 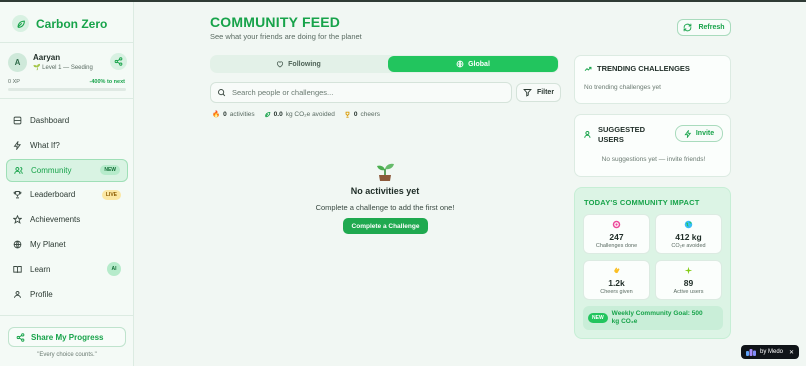 What do you see at coordinates (616, 280) in the screenshot?
I see `impact-tile-cheers: 1.2k Cheers given` at bounding box center [616, 280].